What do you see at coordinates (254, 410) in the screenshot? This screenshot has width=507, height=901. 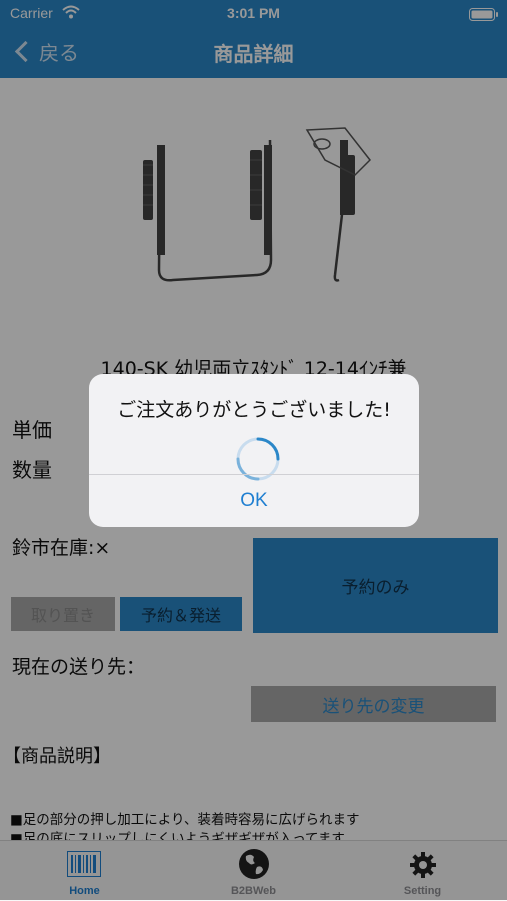 I see `alert-message: ご注文ありがとうございました!` at bounding box center [254, 410].